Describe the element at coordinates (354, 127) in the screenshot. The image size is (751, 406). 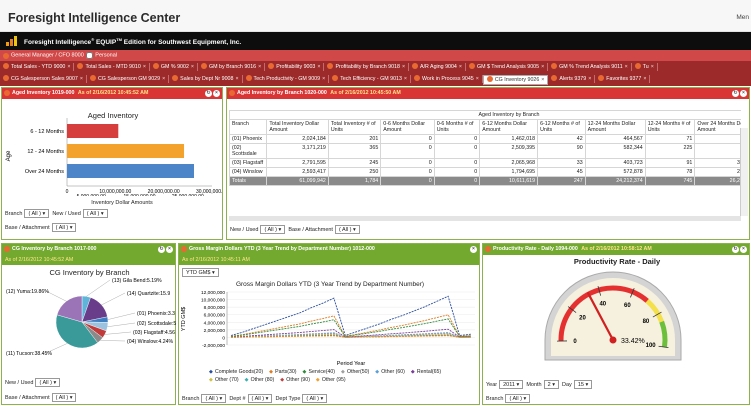
I see `column-header: Total Inventory # of Units` at that location.